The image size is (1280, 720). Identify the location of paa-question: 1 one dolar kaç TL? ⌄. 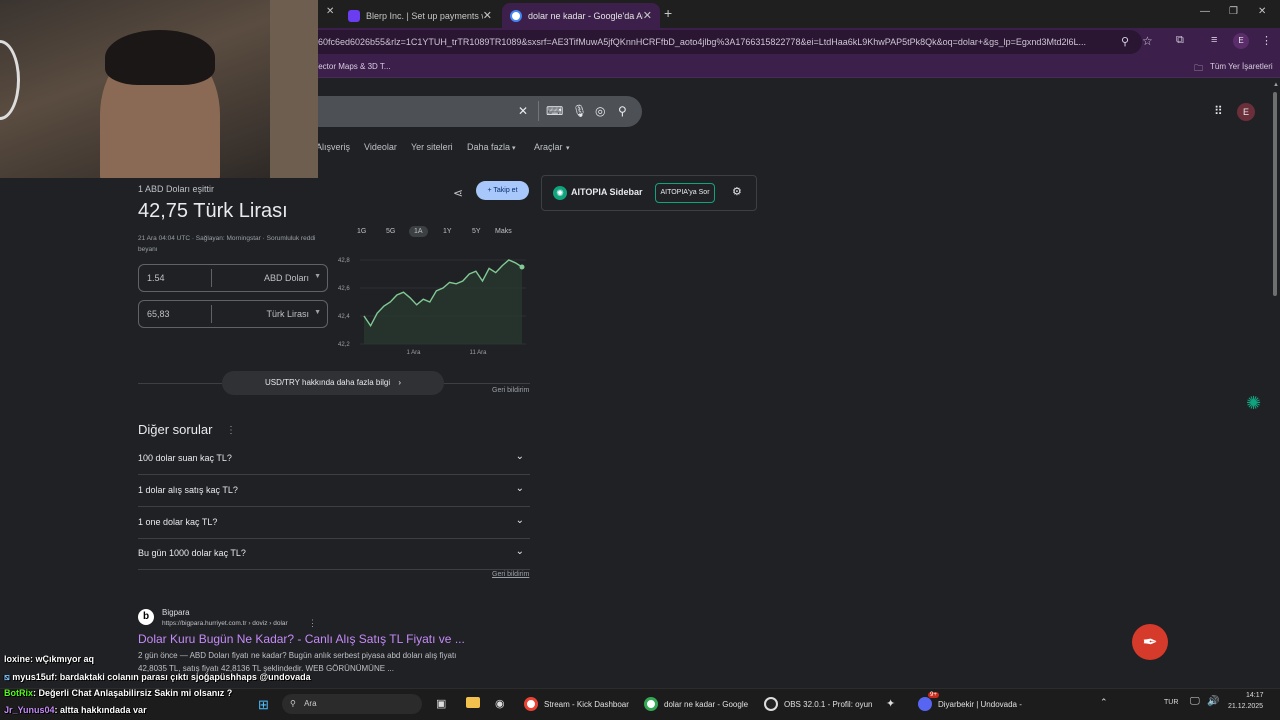
(334, 523).